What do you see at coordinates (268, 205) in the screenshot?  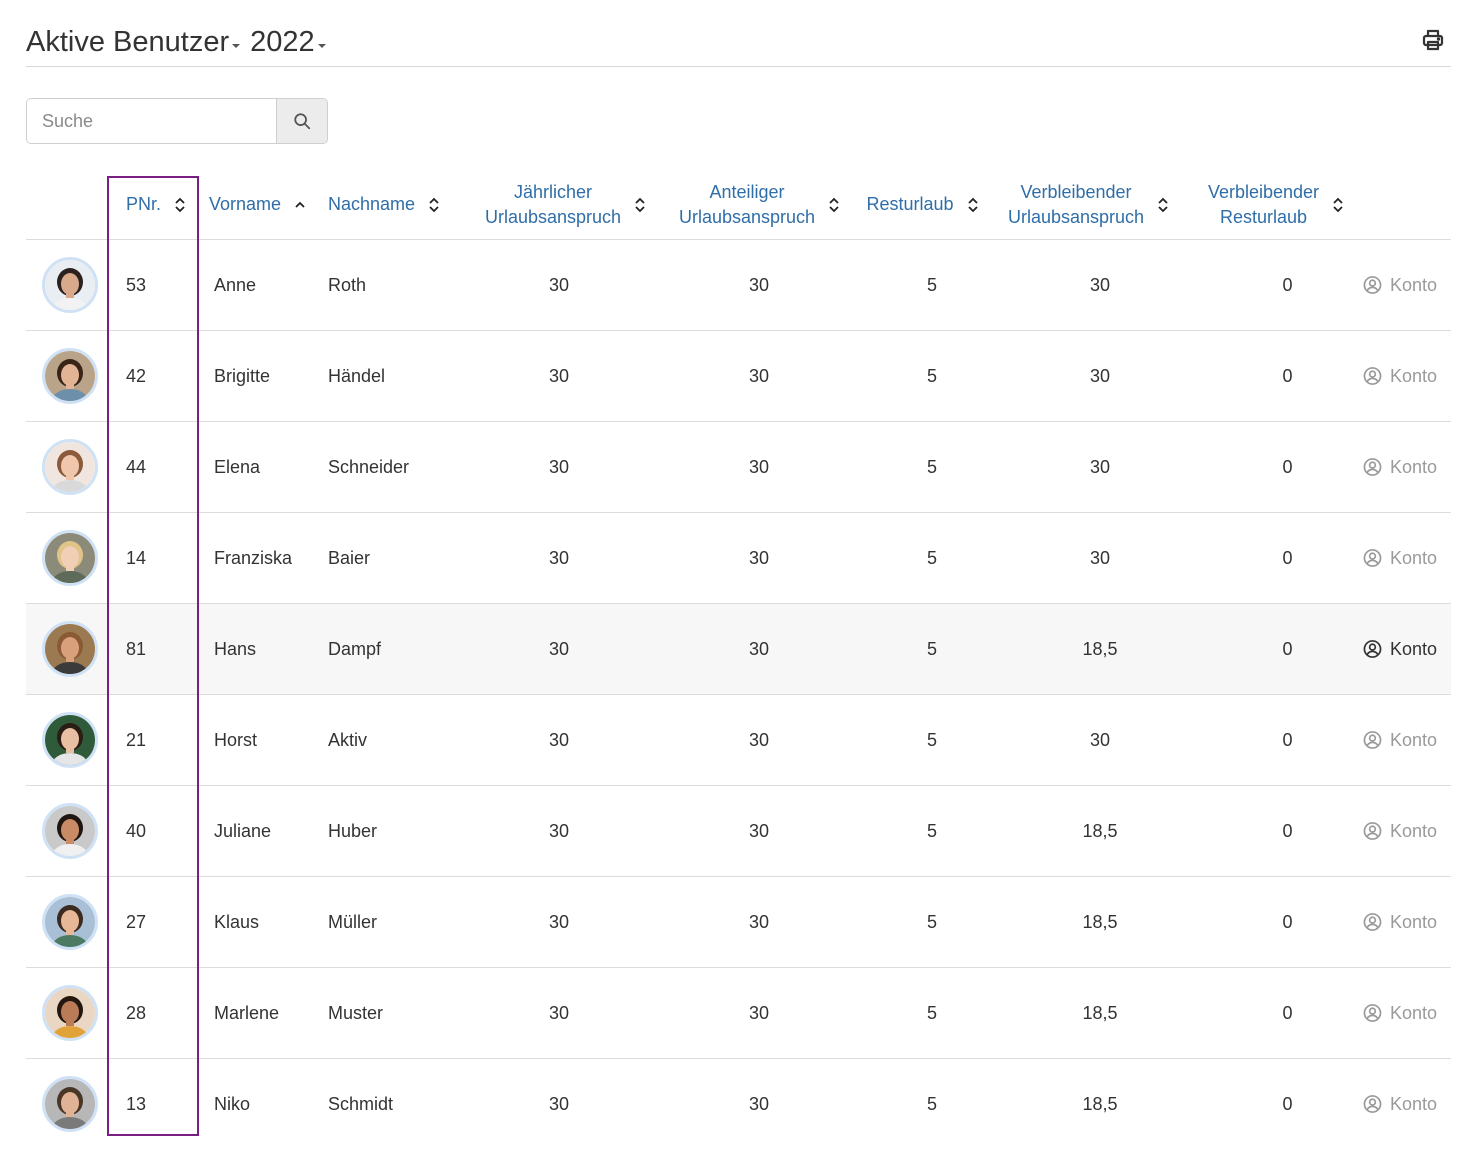 I see `col-header-vorname: Vorname` at bounding box center [268, 205].